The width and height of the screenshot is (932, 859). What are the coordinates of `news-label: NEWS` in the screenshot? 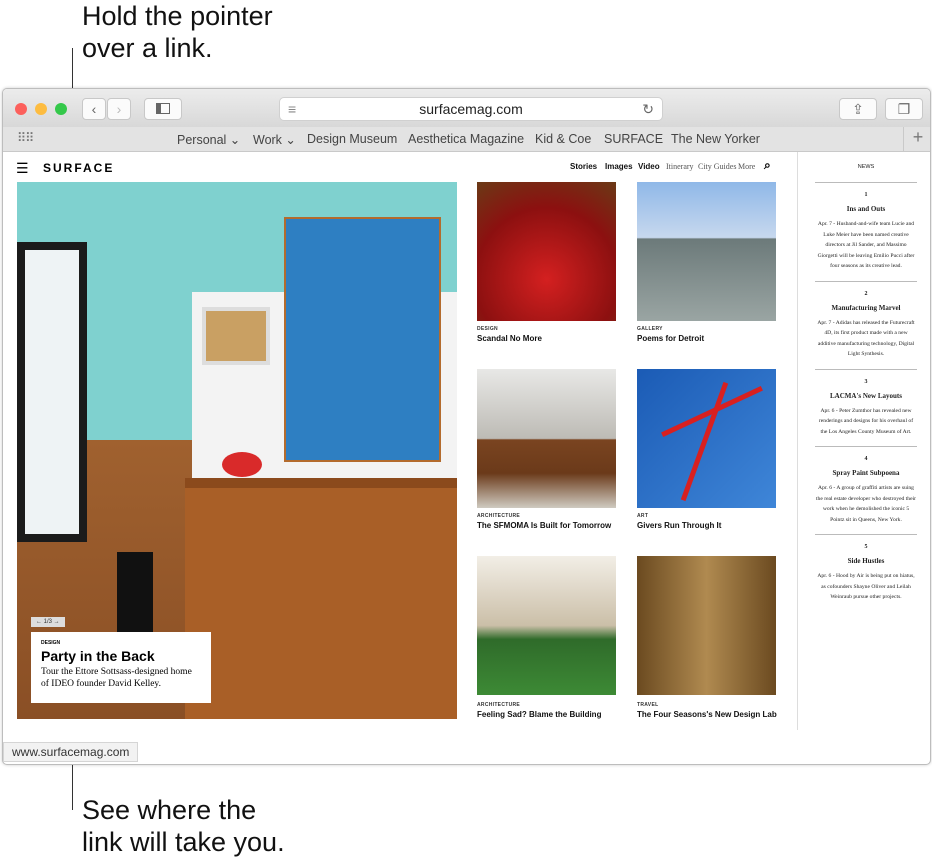 It's located at (866, 167).